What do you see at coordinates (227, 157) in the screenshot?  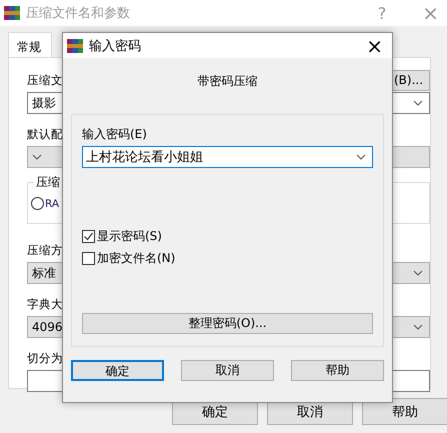 I see `password-dropdown: 上村花论坛看小姐姐` at bounding box center [227, 157].